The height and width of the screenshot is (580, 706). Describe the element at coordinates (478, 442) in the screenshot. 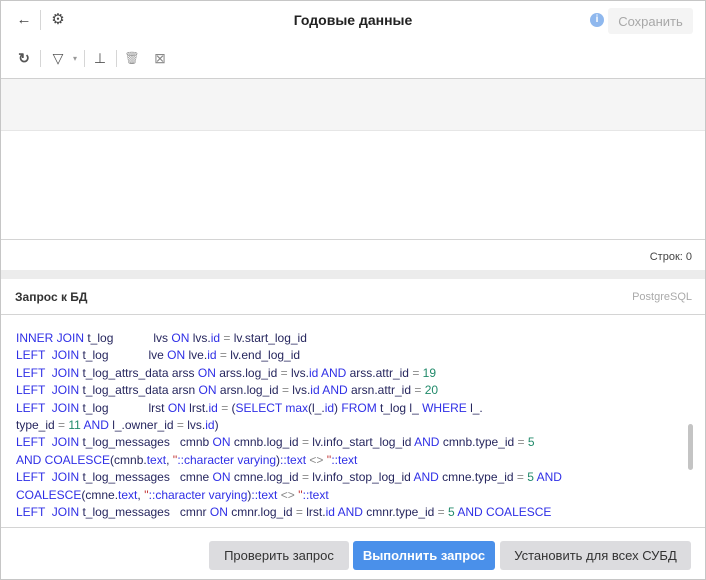

I see `code-token: cmnb.type_id` at that location.